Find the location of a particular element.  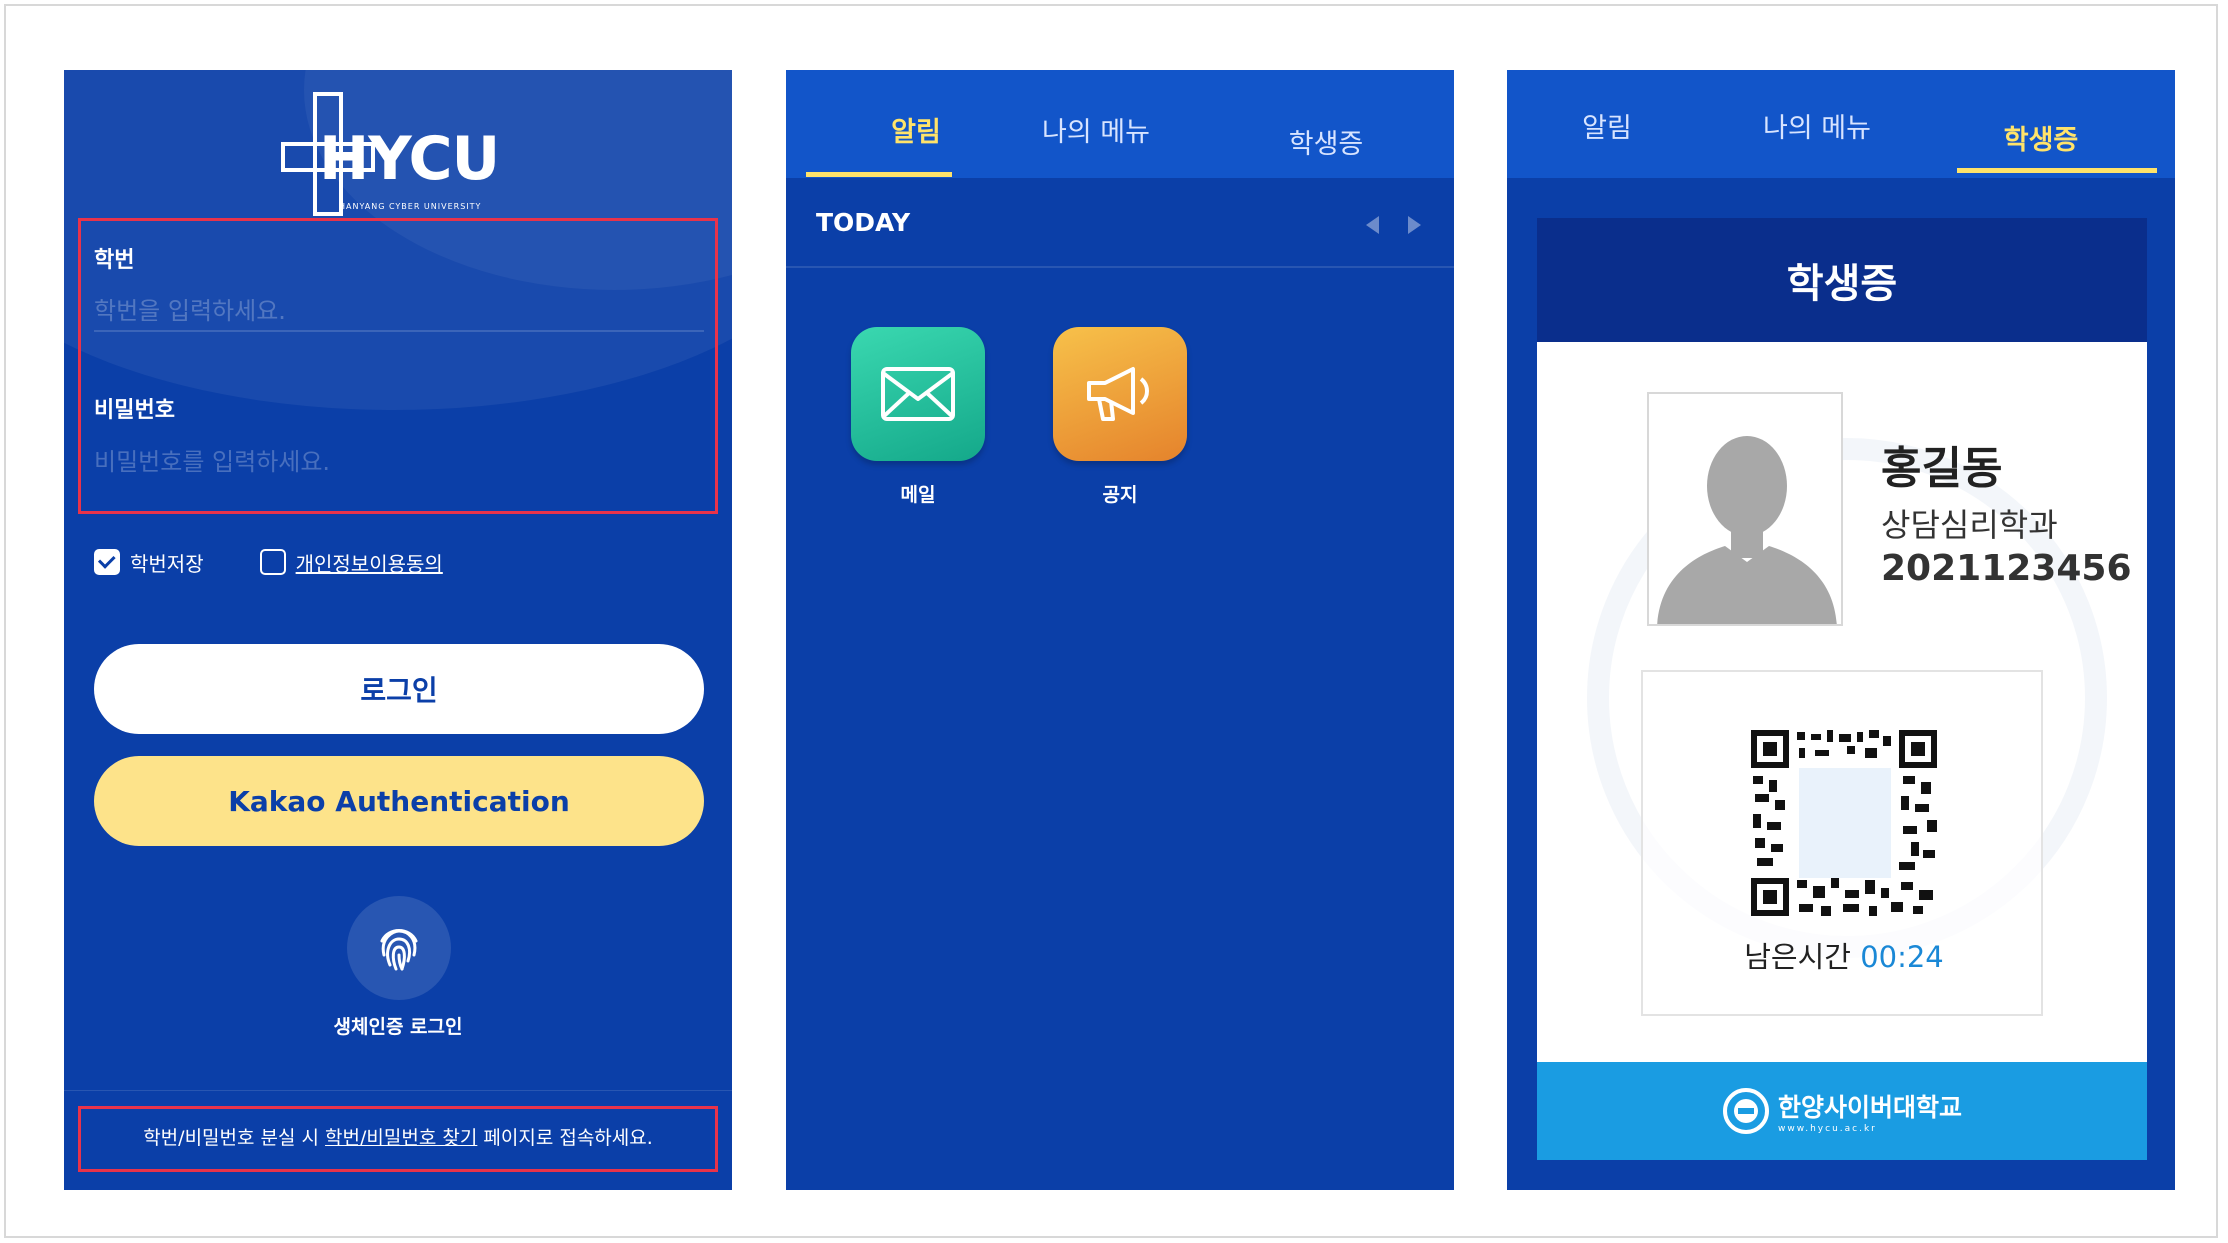

today-header: TODAY is located at coordinates (1120, 223).